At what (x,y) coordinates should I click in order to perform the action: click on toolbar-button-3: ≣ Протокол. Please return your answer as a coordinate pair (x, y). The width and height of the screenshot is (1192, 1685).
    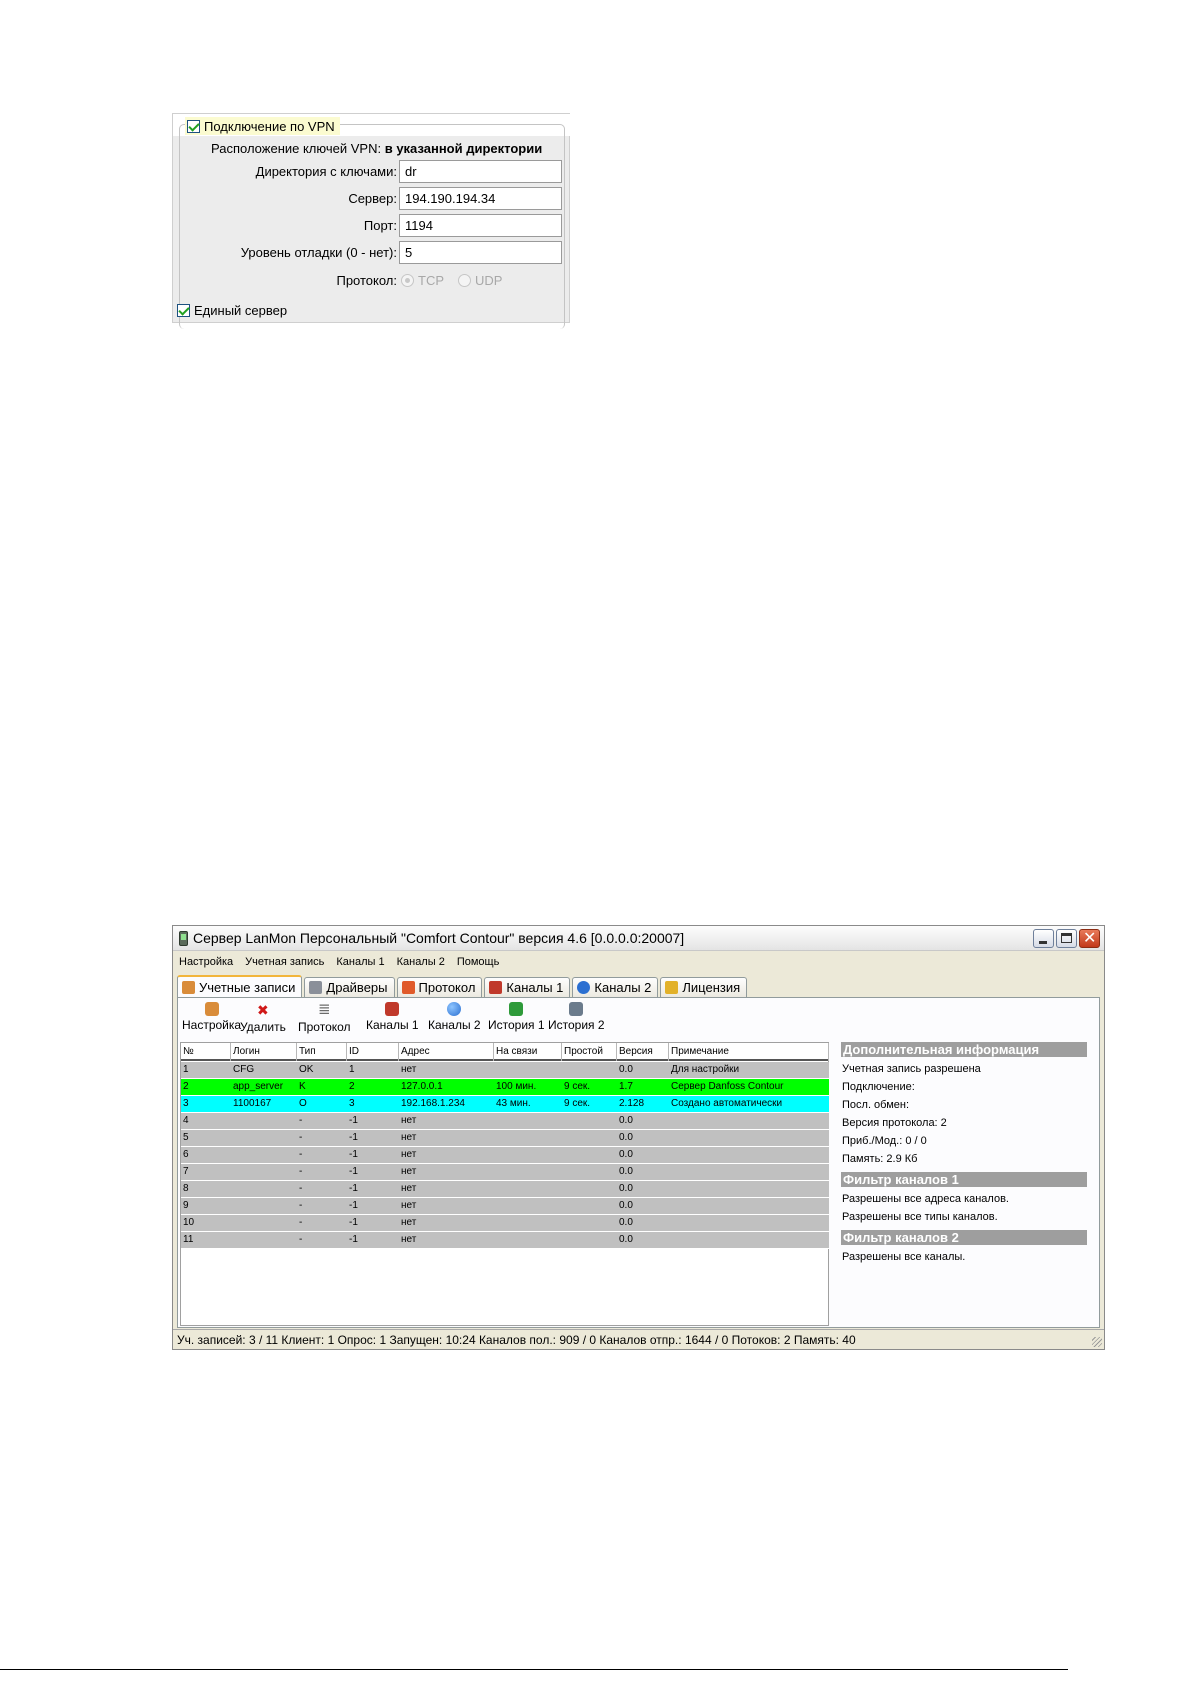
    Looking at the image, I should click on (324, 1018).